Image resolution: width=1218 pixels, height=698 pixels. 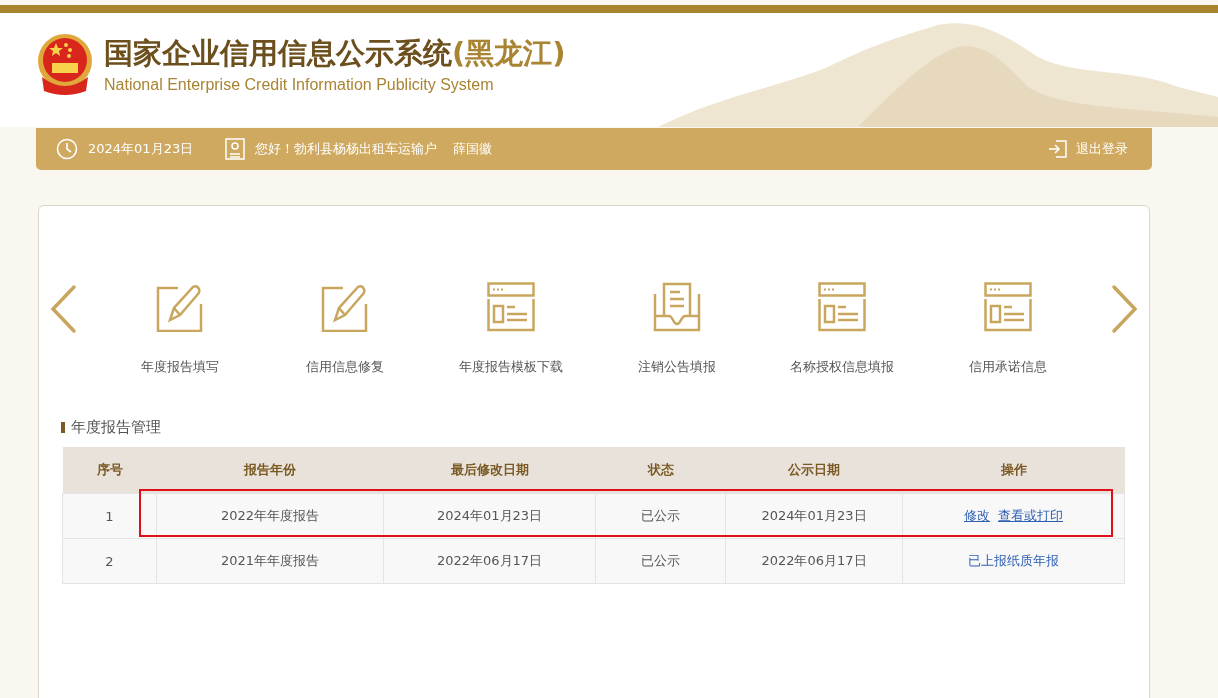 I want to click on user-card-icon, so click(x=235, y=149).